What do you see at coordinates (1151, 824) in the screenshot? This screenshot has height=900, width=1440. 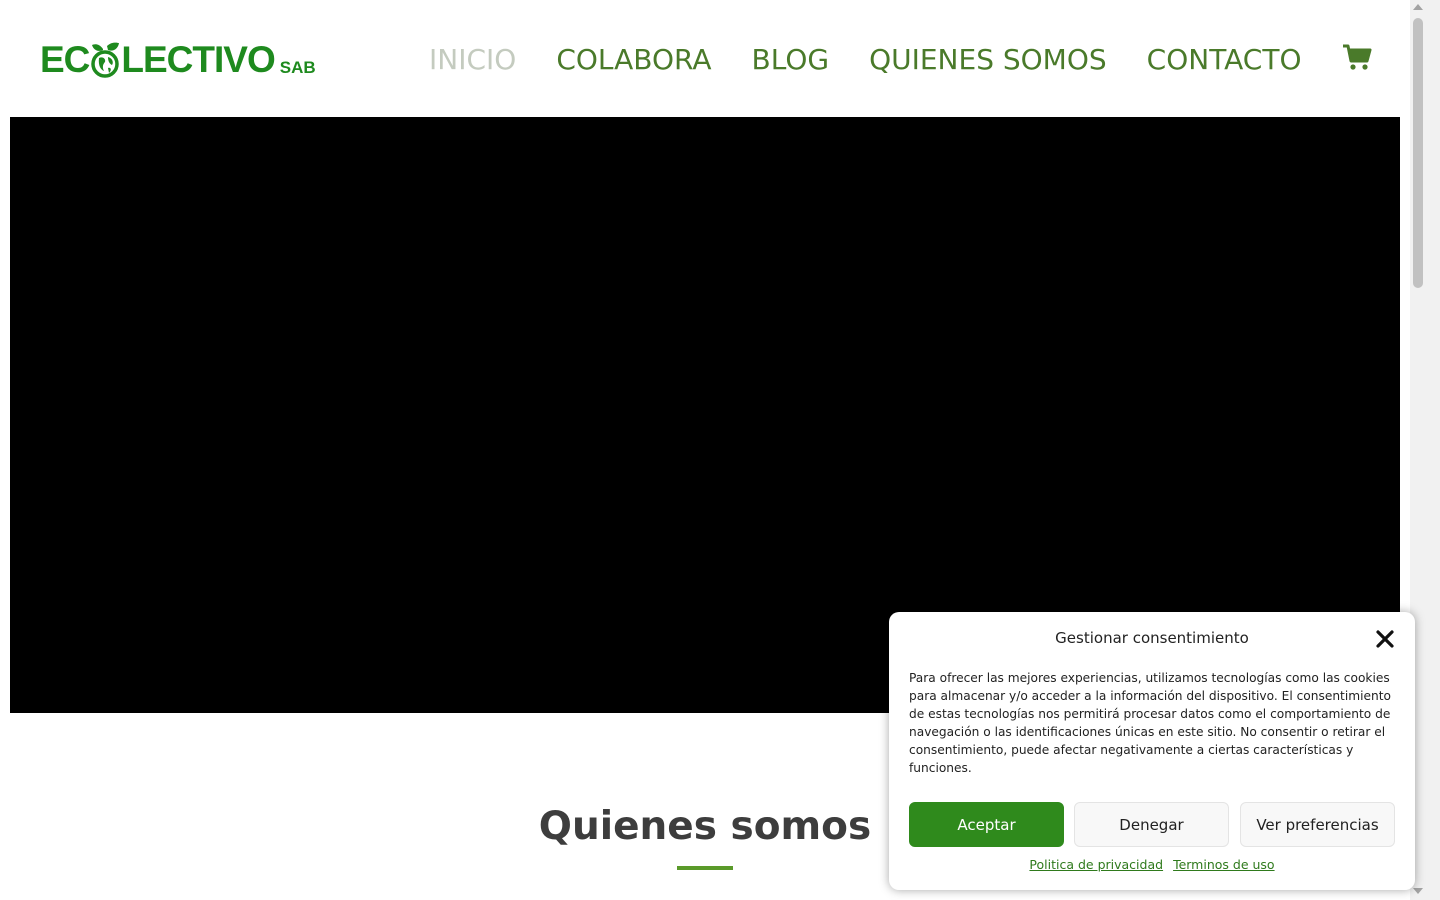 I see `deny-button: Denegar` at bounding box center [1151, 824].